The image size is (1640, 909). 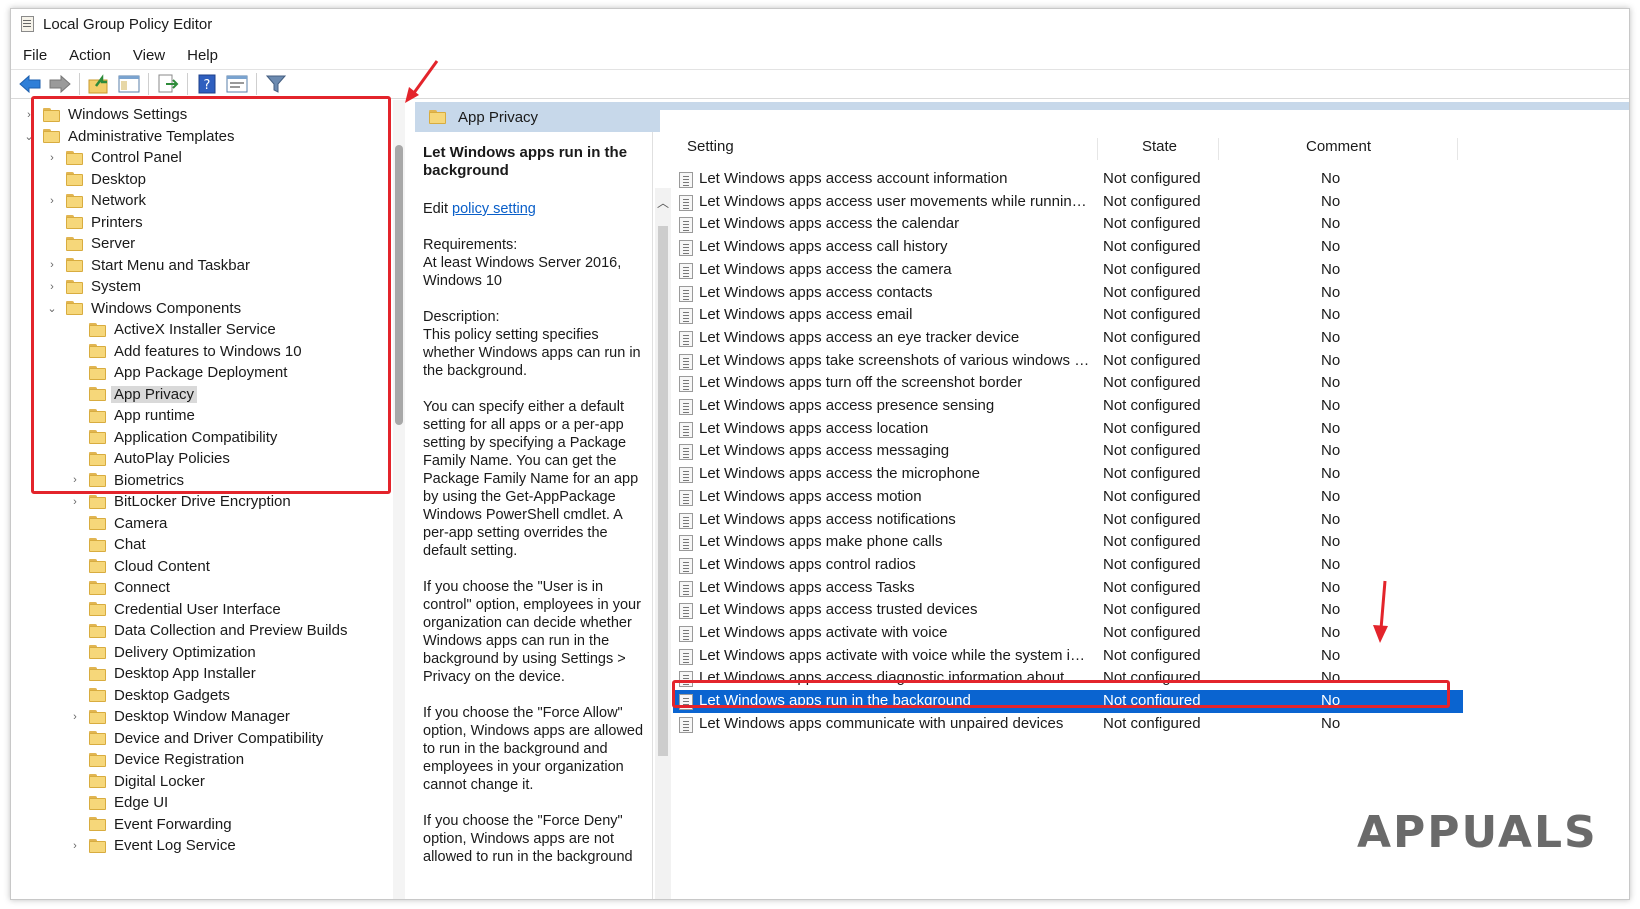 I want to click on tree-item: Event Forwarding, so click(x=150, y=824).